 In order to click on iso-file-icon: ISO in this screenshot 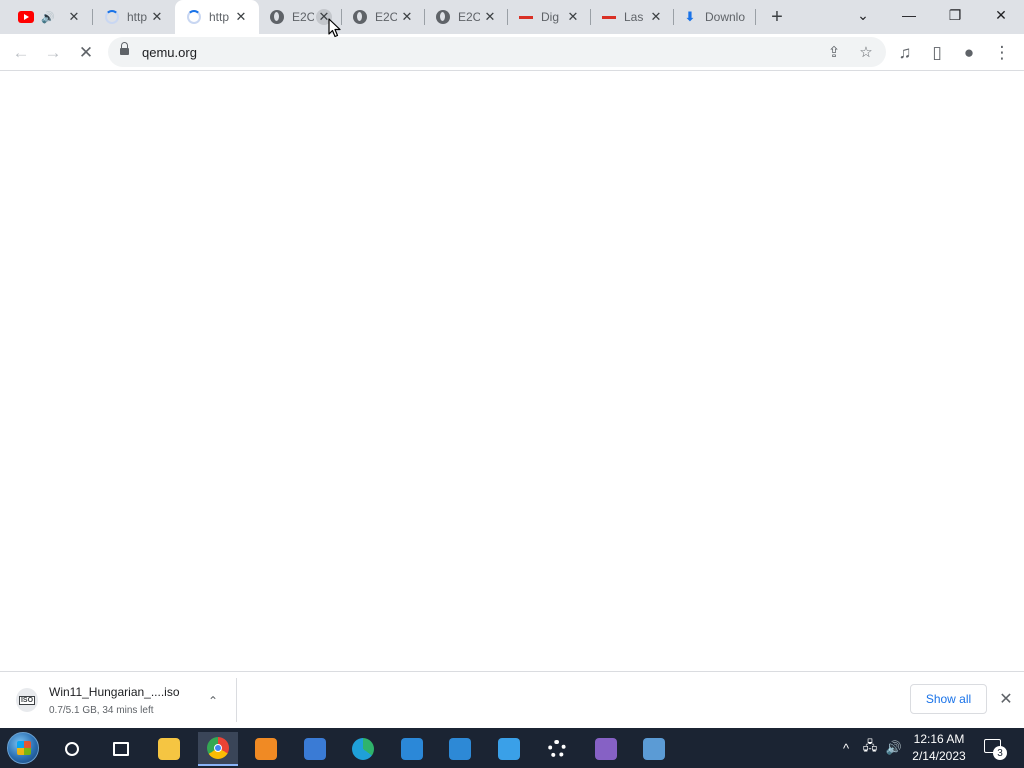, I will do `click(27, 700)`.